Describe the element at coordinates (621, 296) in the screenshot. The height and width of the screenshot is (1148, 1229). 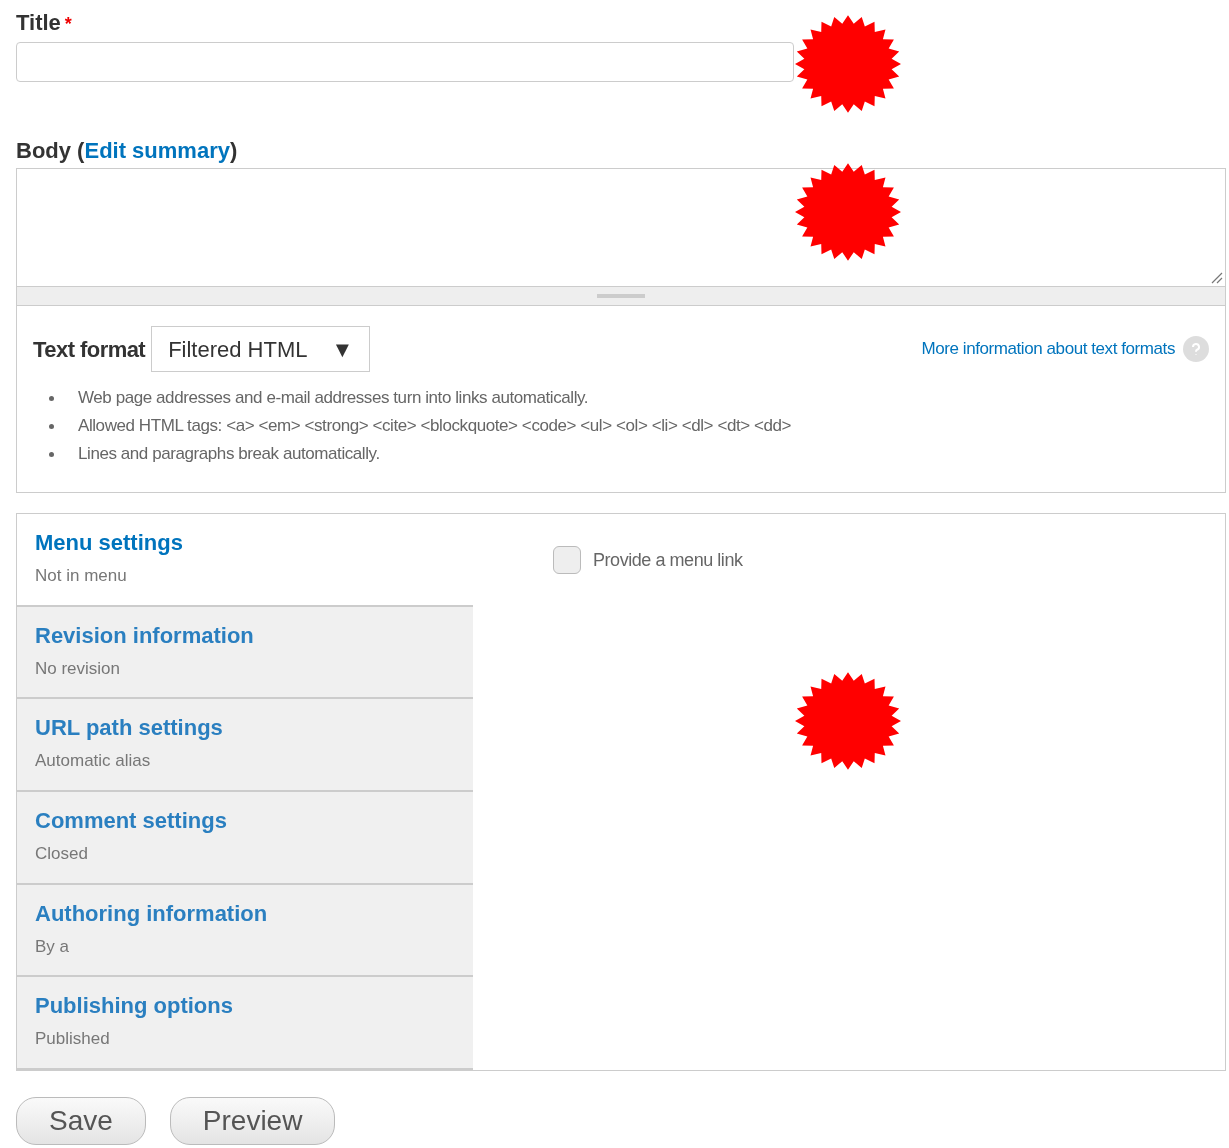
I see `resize-grip` at that location.